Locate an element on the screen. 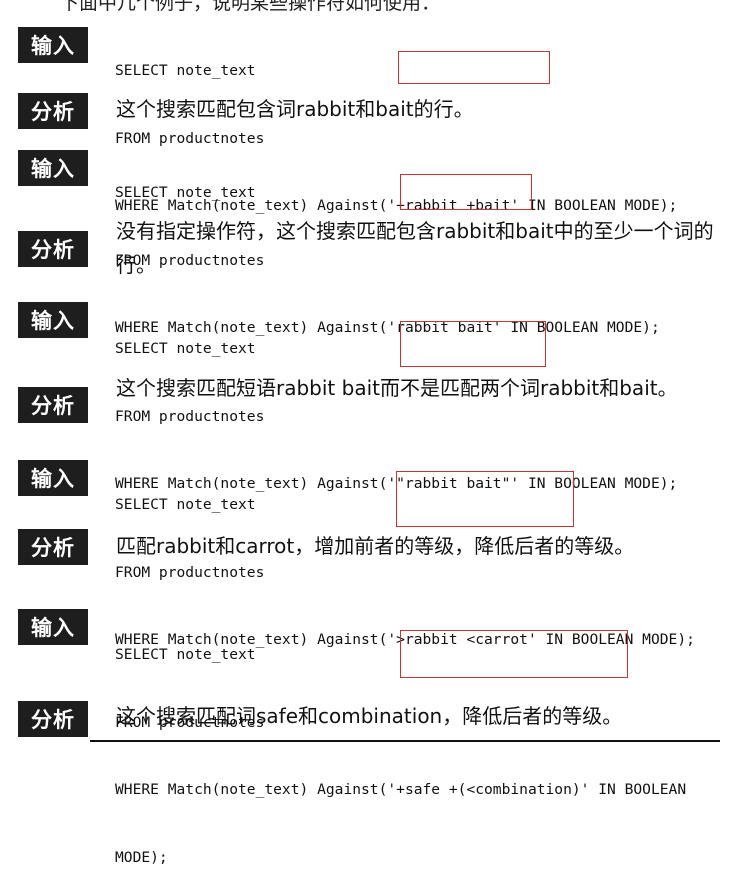 The image size is (733, 892). analysis-badge-5: 分析 is located at coordinates (53, 719).